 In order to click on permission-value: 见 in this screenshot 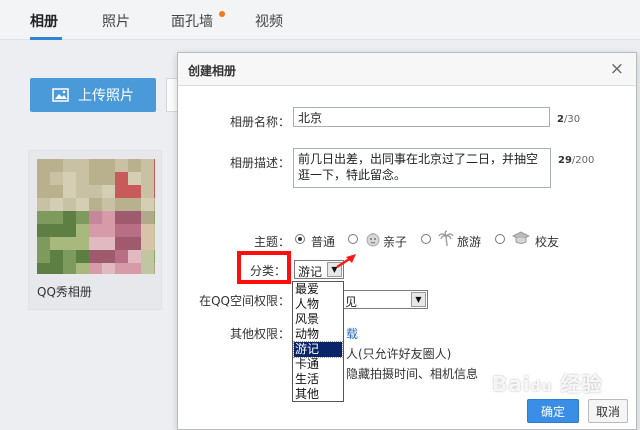, I will do `click(351, 302)`.